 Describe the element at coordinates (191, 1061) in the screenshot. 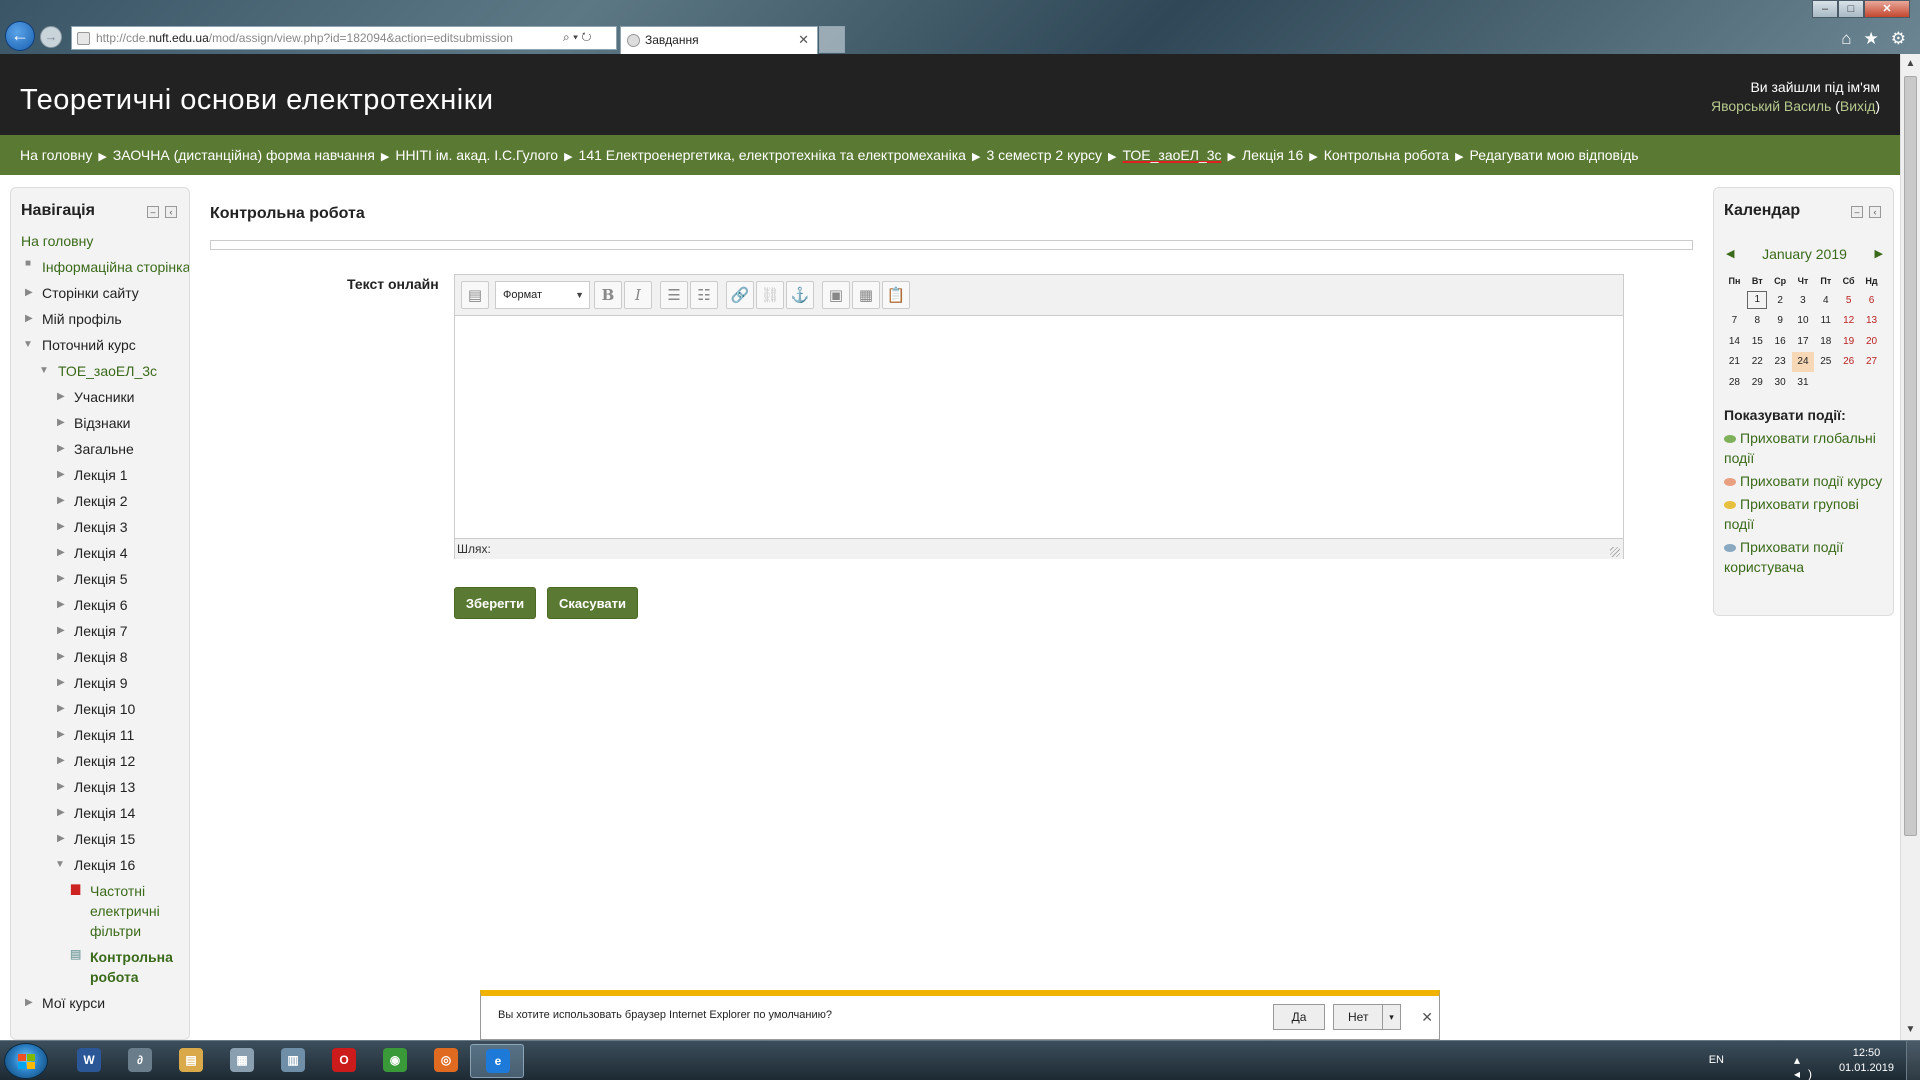

I see `taskbar-explorer: ▤` at that location.